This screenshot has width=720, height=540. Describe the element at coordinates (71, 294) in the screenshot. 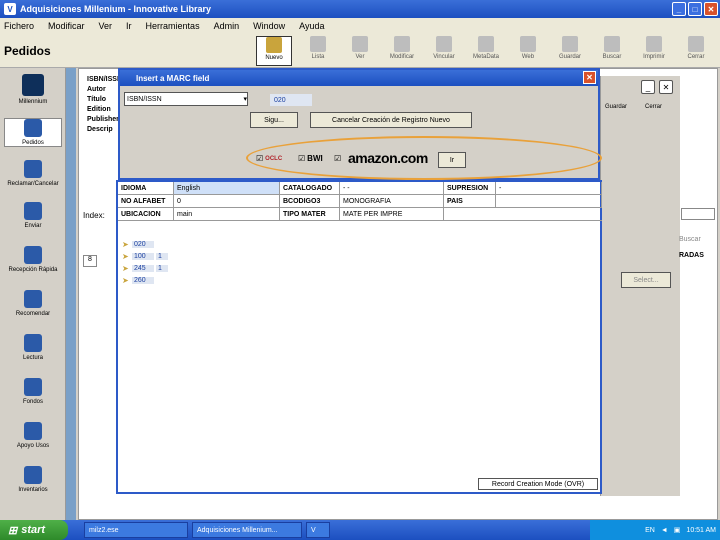

I see `sidebar-scrollbar` at that location.